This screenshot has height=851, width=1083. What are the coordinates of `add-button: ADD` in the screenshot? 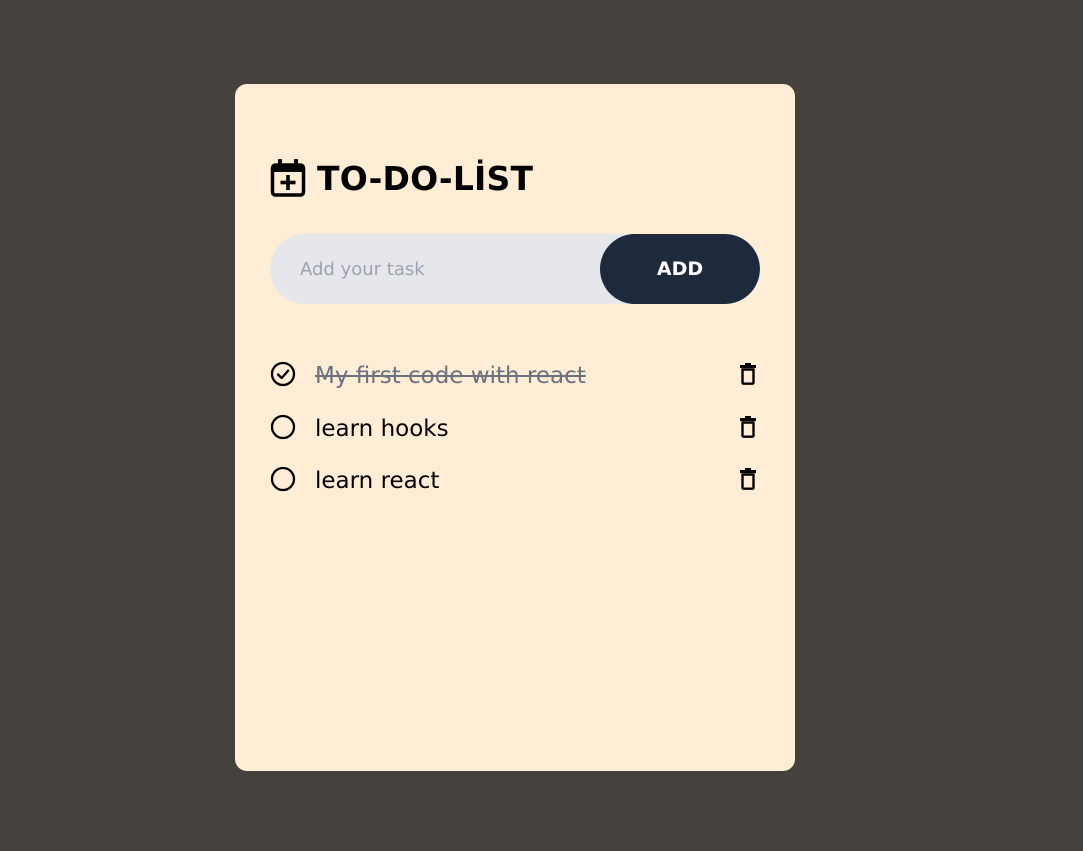 It's located at (680, 269).